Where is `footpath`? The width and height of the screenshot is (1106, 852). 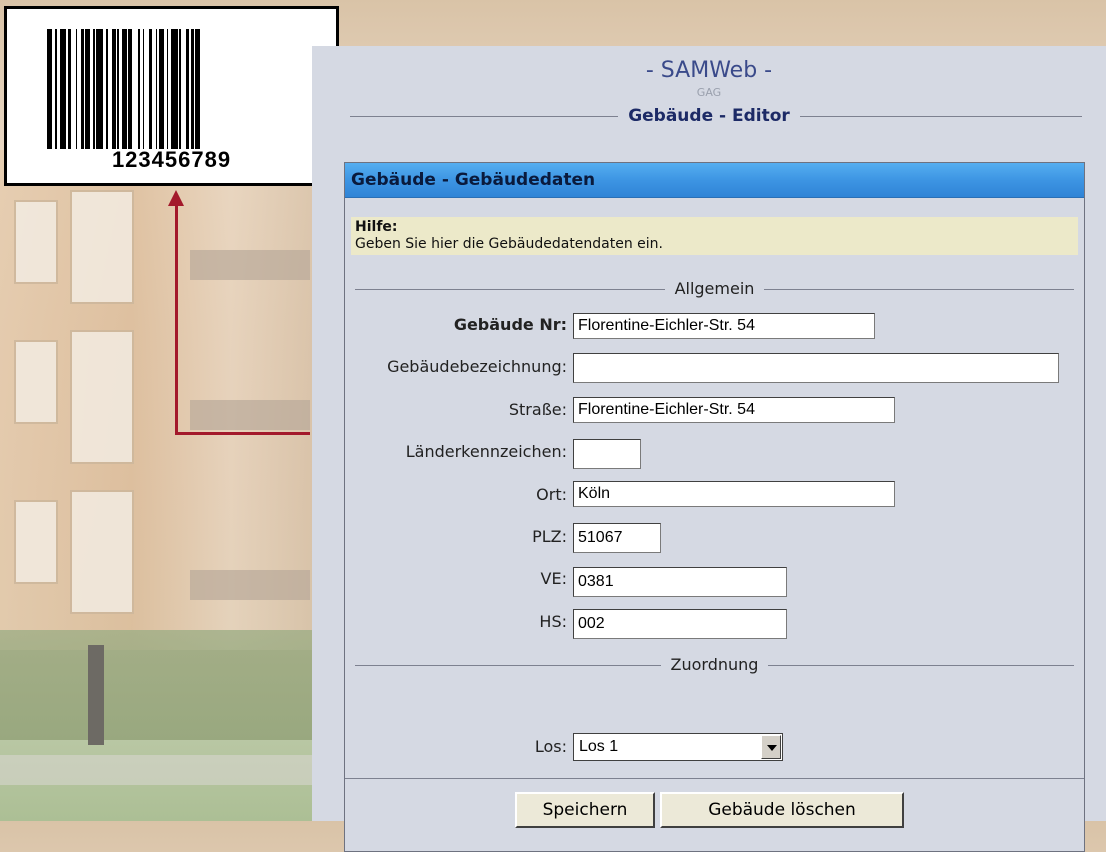 footpath is located at coordinates (165, 770).